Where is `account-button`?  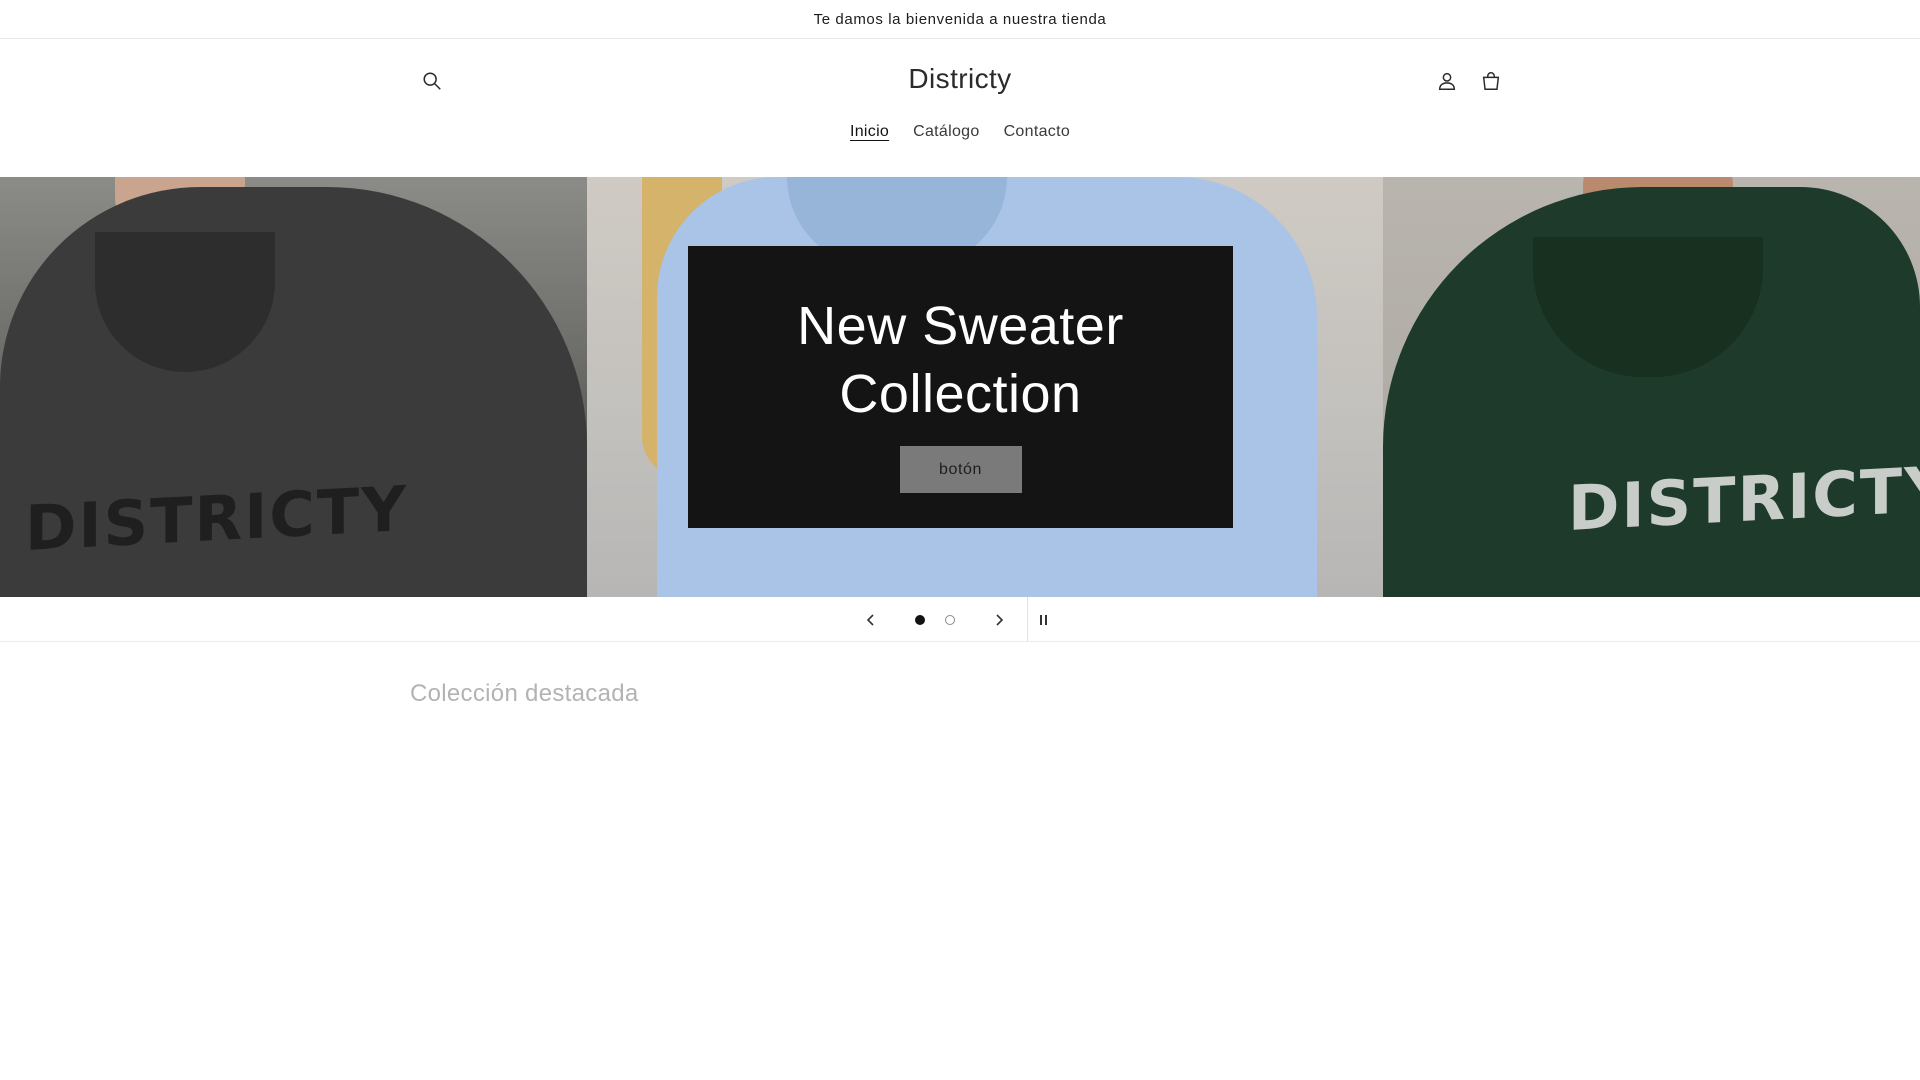
account-button is located at coordinates (1447, 81).